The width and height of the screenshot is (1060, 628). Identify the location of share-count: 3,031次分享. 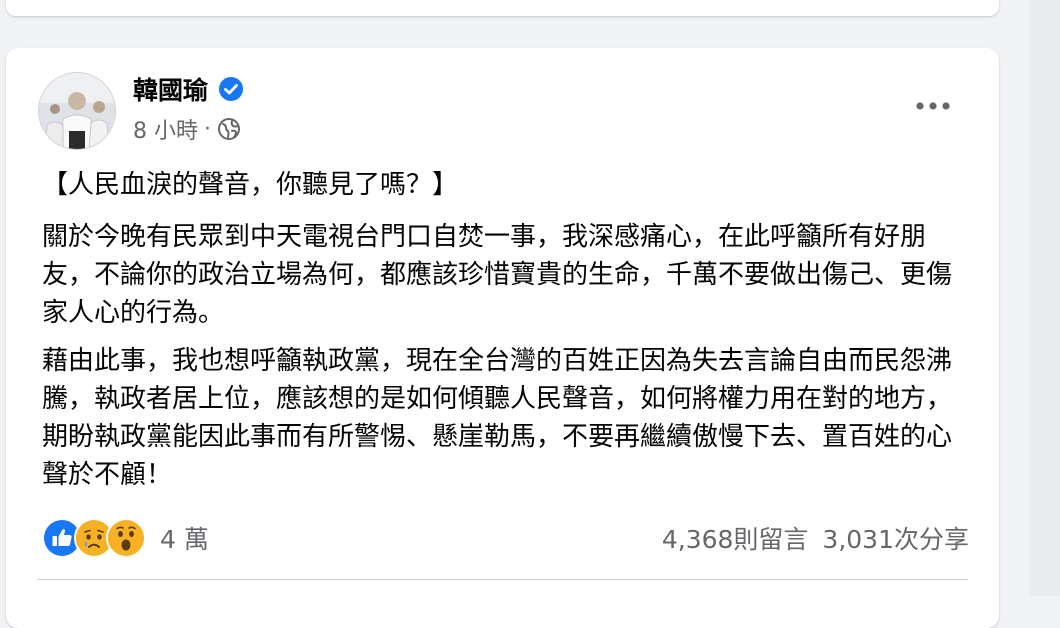
(895, 538).